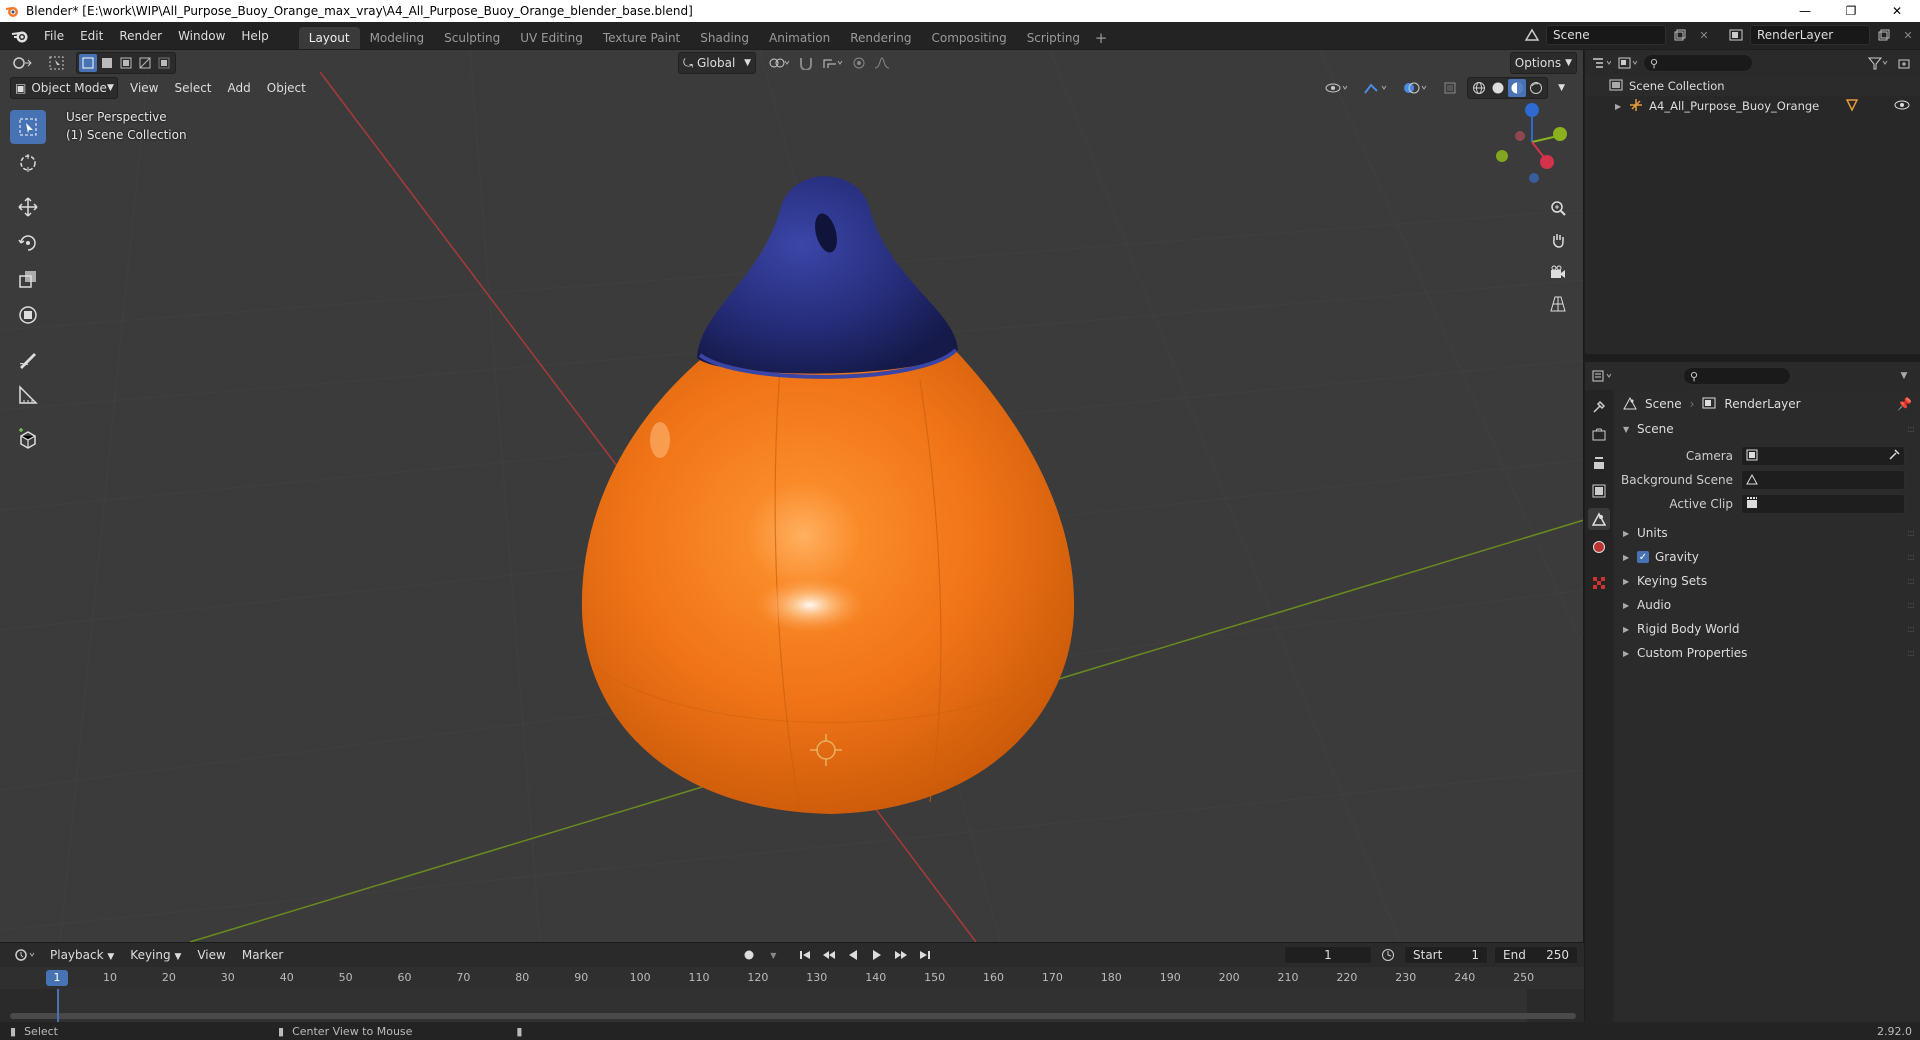 The image size is (1920, 1040). Describe the element at coordinates (1599, 547) in the screenshot. I see `world-properties-icon` at that location.